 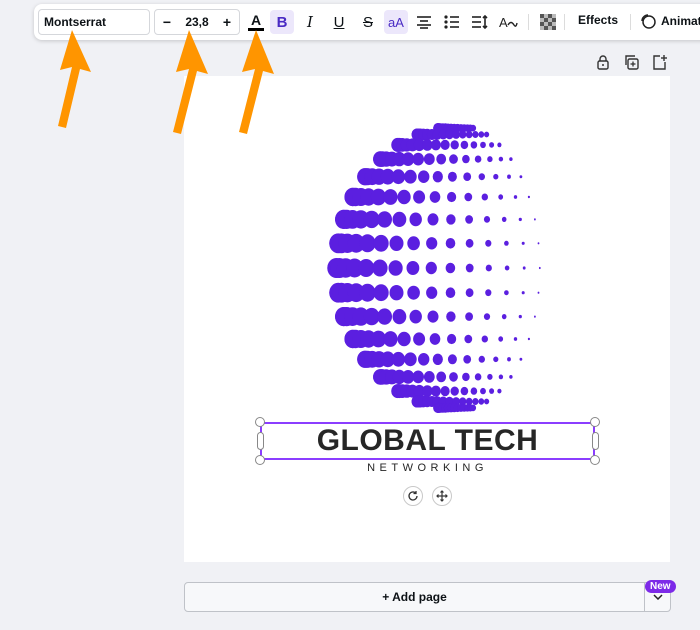 I want to click on letter-case-button: aA, so click(x=396, y=22).